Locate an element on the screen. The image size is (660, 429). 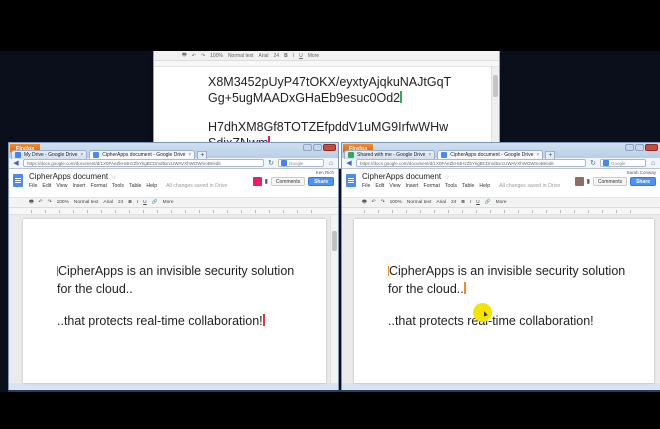
tab-my-drive: My Drive - Google Drive × is located at coordinates (49, 154).